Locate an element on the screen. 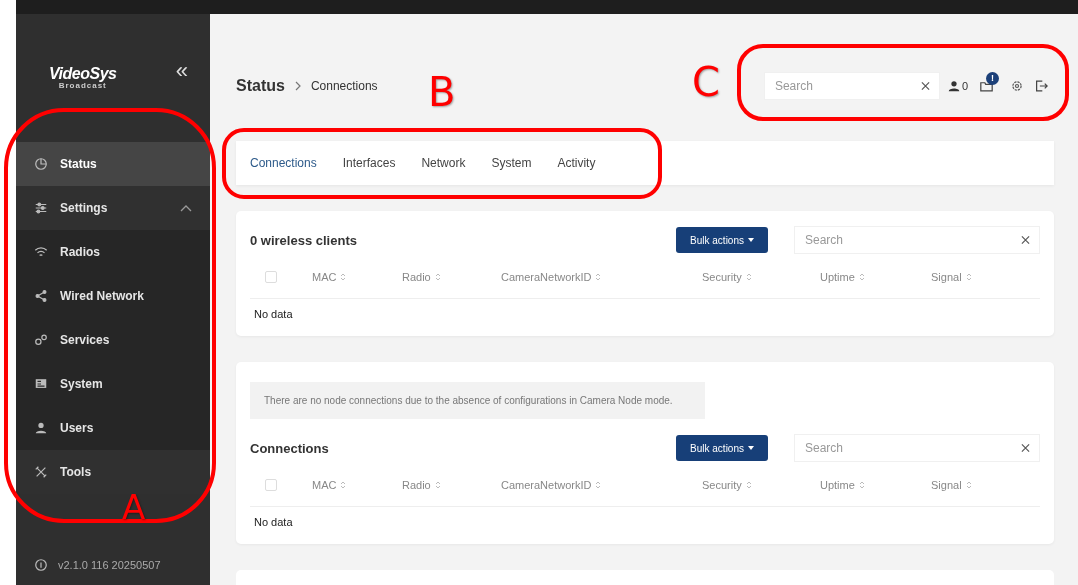 The image size is (1078, 585). share-icon is located at coordinates (41, 296).